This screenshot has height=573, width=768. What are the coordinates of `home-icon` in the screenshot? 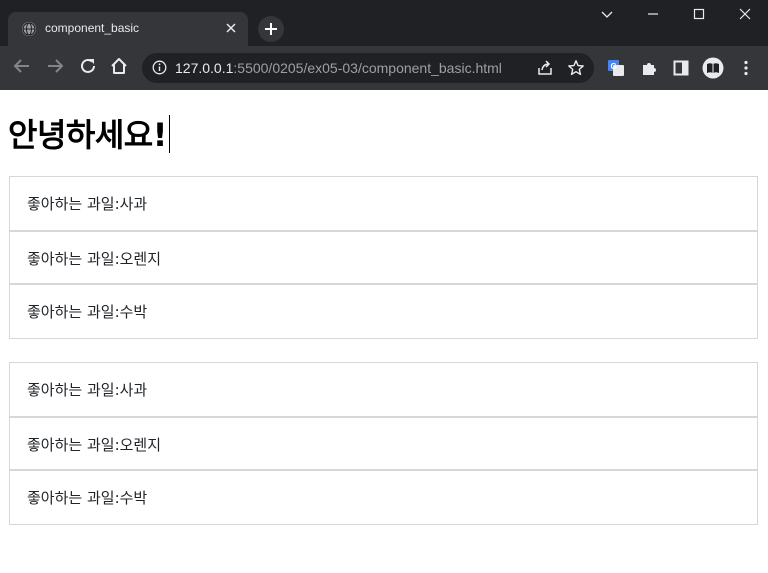 It's located at (119, 68).